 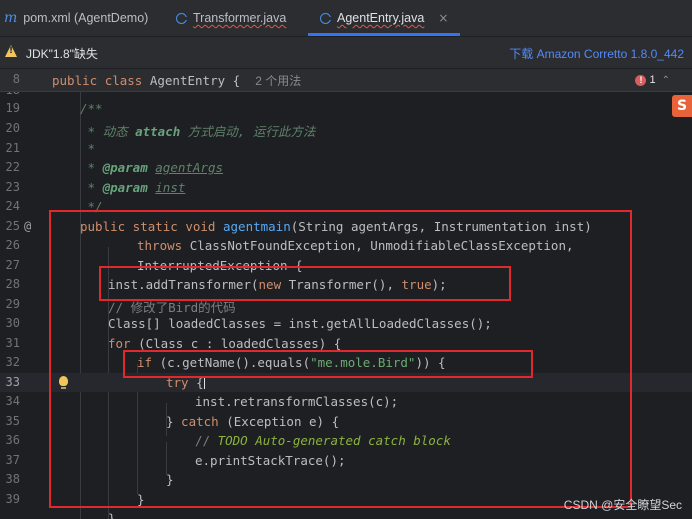 What do you see at coordinates (334, 440) in the screenshot?
I see `todo-comment: TODO Auto-generated catch block` at bounding box center [334, 440].